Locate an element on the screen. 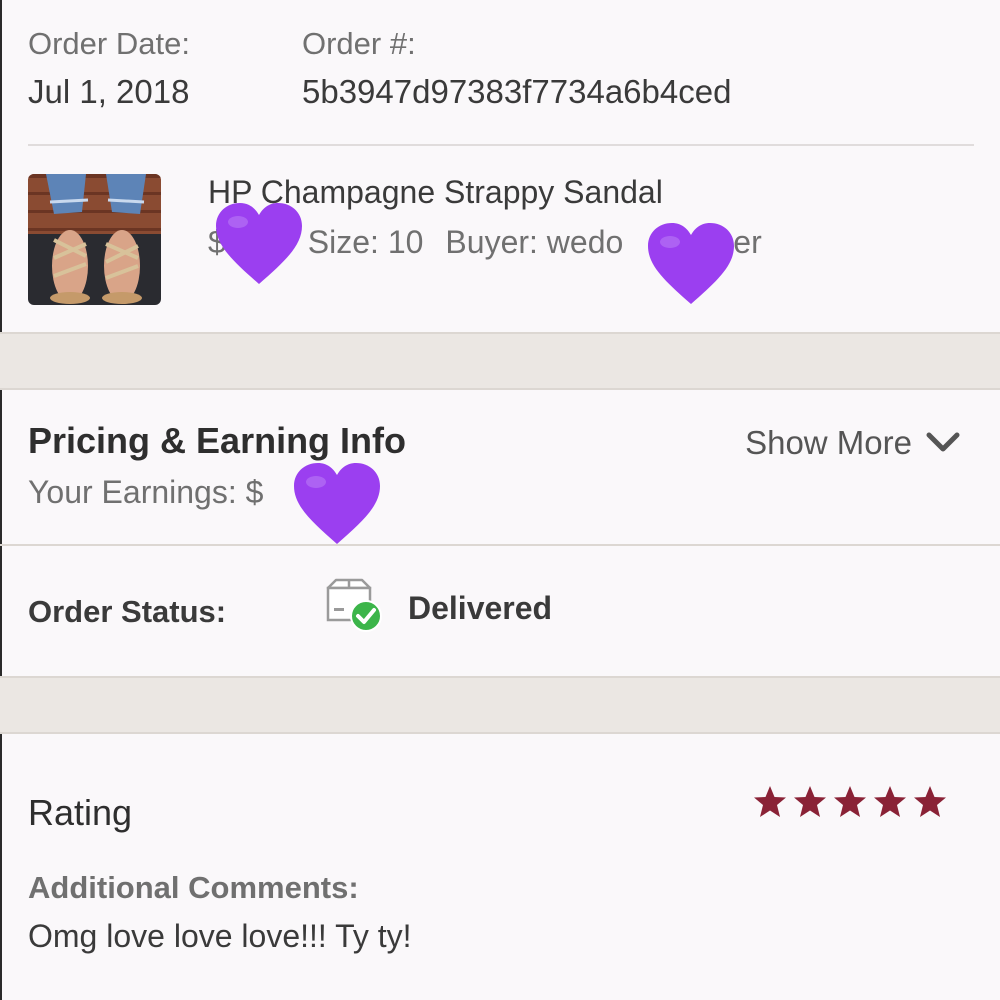  order-number: Order #: 5b3947d97383f7734a6b4ced is located at coordinates (516, 70).